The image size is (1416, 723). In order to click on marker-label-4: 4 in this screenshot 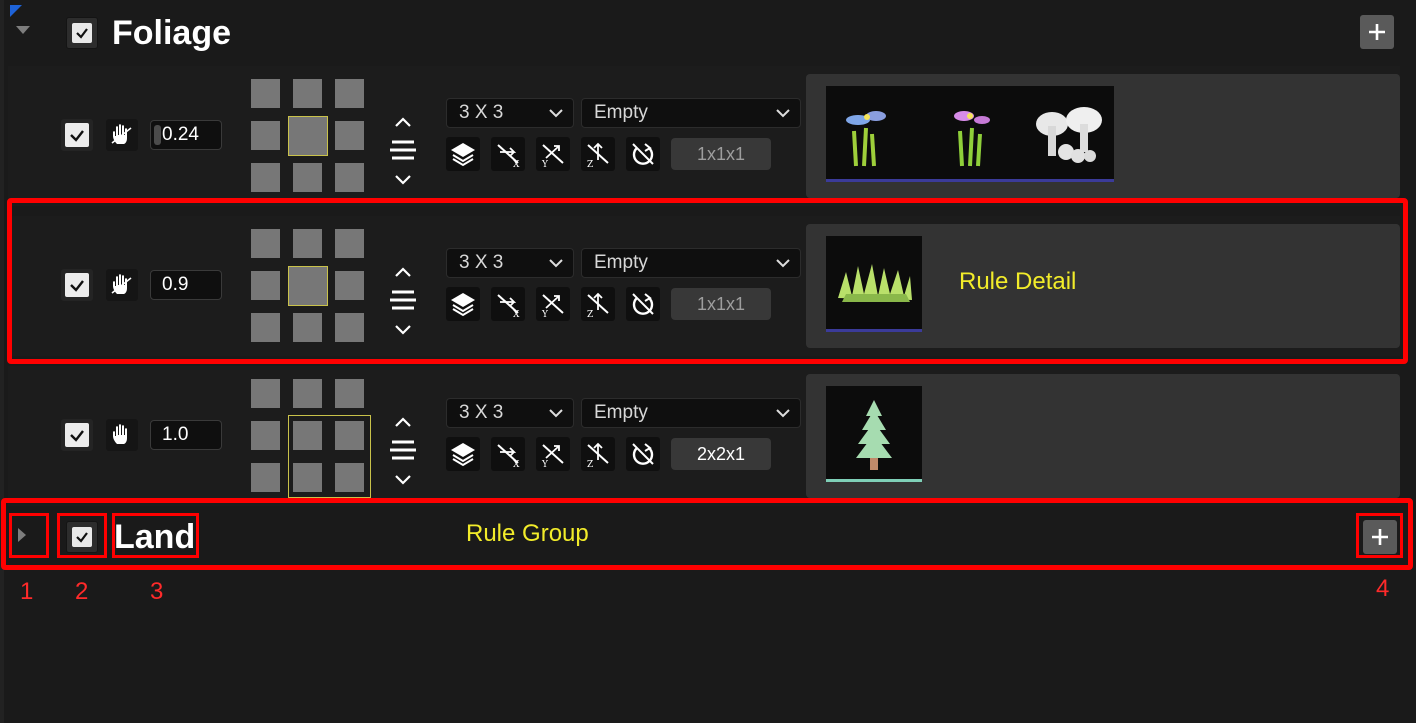, I will do `click(1383, 588)`.